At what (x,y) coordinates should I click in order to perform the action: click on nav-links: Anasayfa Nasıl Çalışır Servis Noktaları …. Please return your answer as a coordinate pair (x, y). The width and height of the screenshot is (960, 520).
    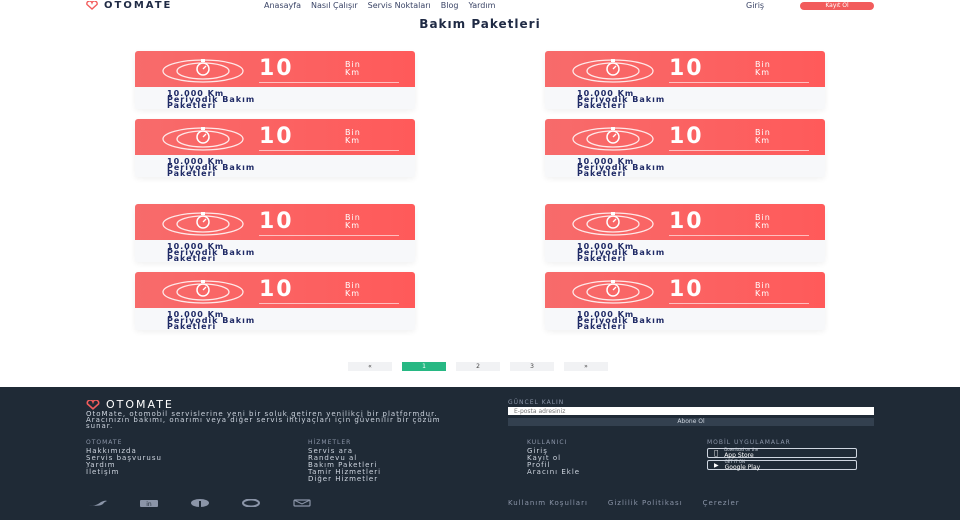
    Looking at the image, I should click on (379, 5).